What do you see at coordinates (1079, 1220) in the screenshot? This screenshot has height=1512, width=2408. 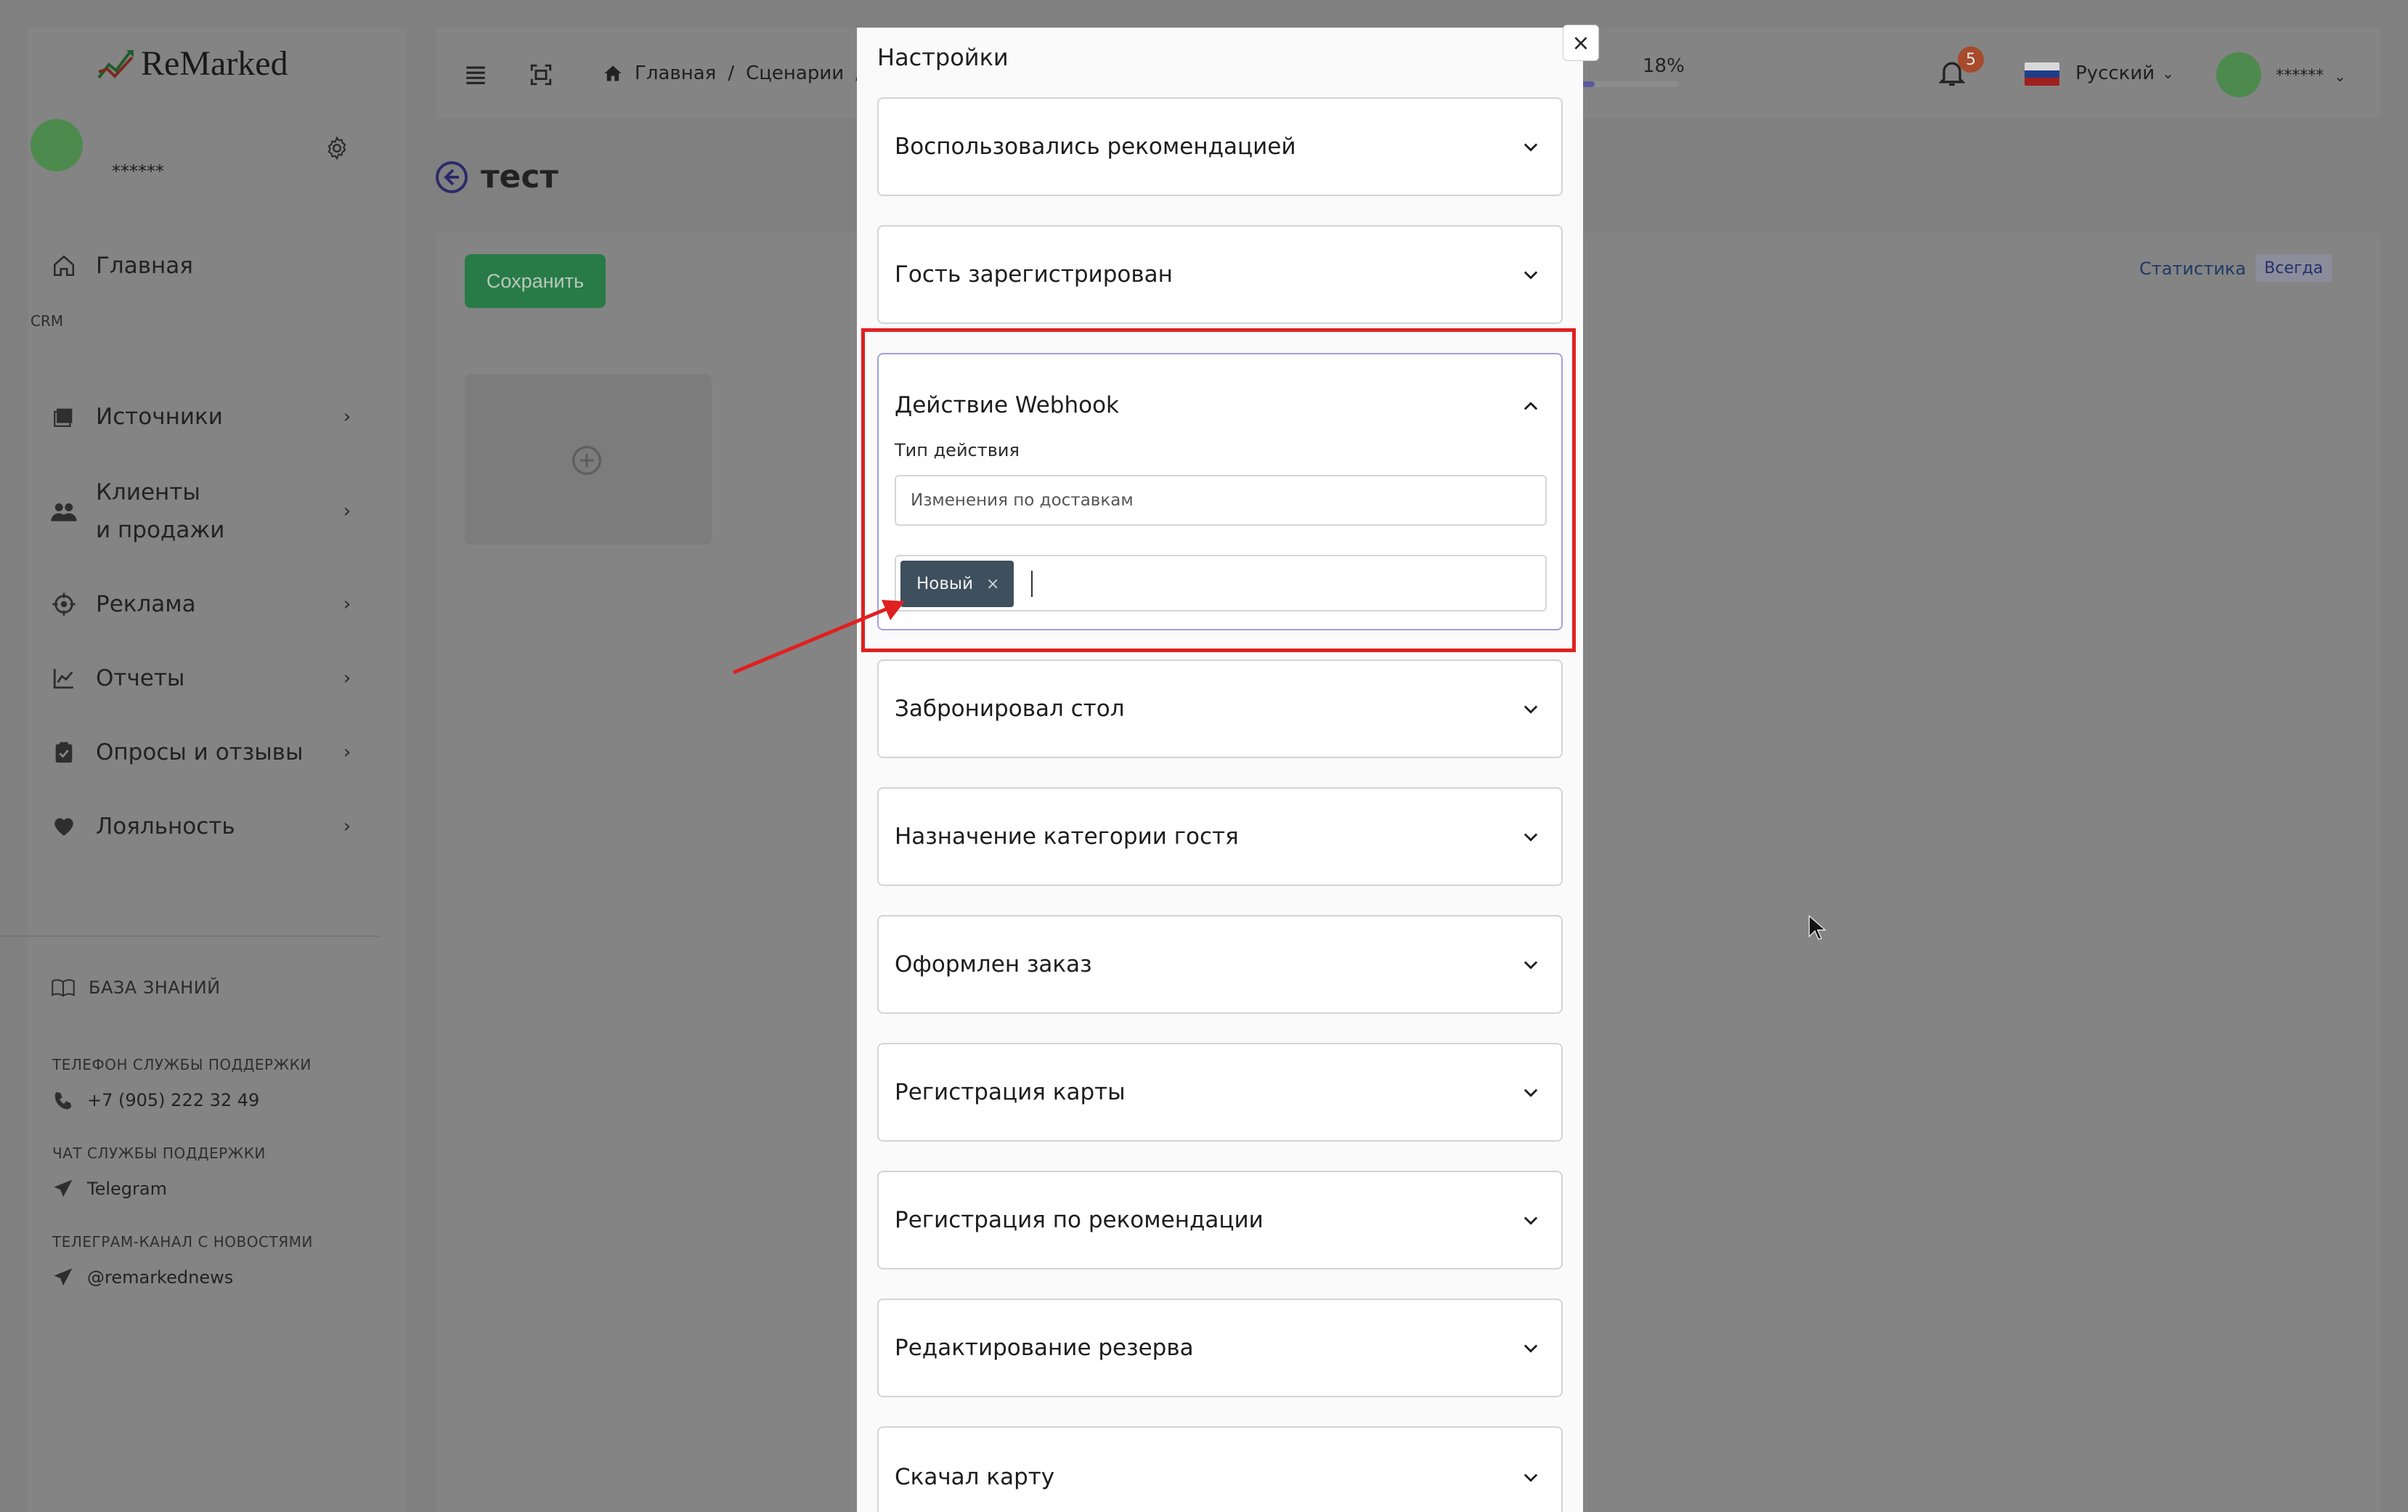 I see `accordion-title: Регистрация по рекомендации` at bounding box center [1079, 1220].